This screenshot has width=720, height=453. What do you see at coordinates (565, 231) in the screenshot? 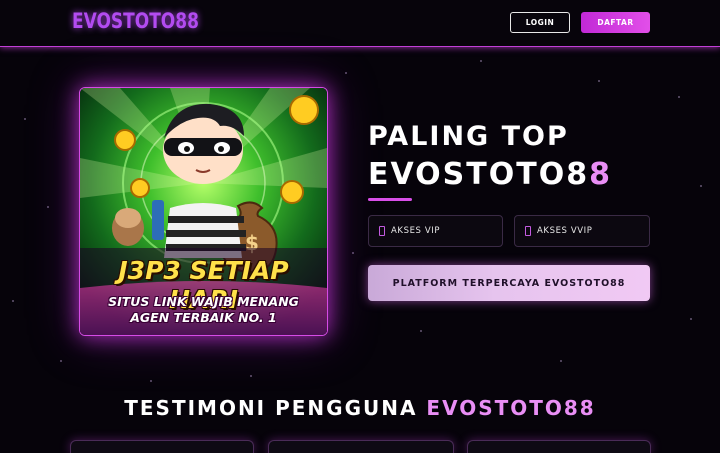
I see `akses-vvip-label: AKSES VVIP` at bounding box center [565, 231].